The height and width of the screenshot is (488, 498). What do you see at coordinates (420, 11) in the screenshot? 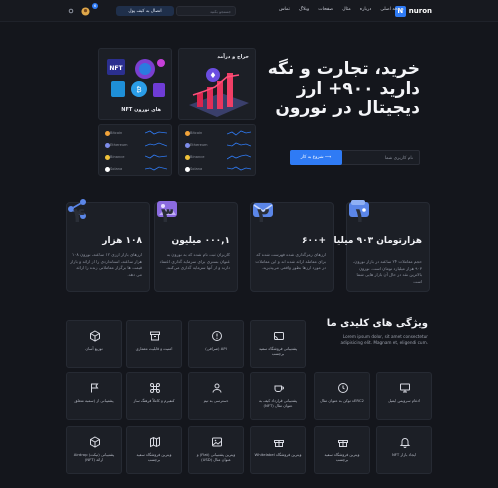
I see `logo-text: nuron` at bounding box center [420, 11].